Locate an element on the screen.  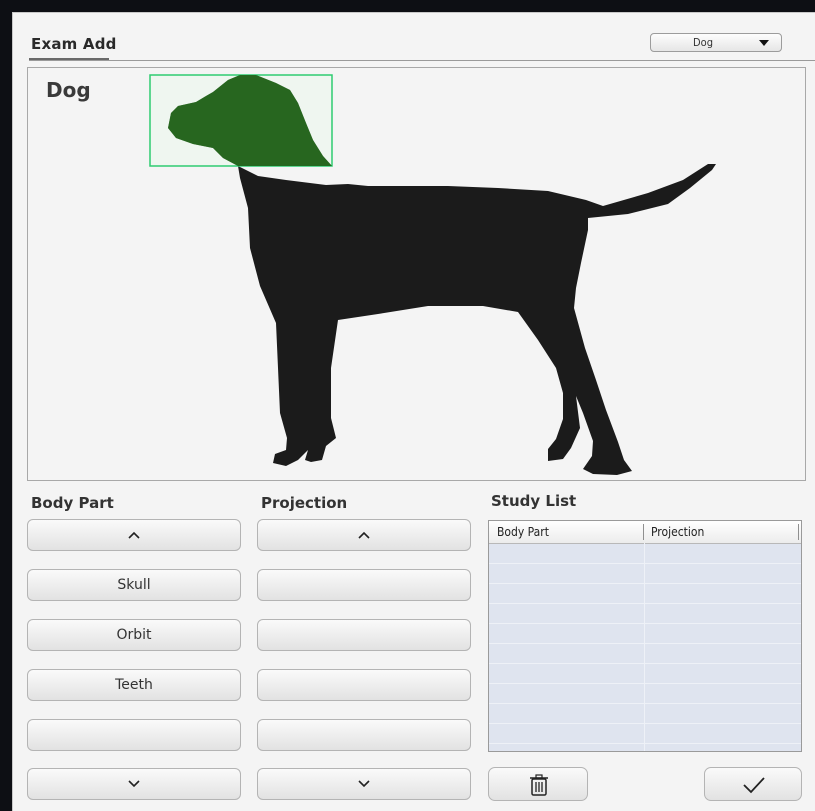
confirm-button is located at coordinates (753, 784).